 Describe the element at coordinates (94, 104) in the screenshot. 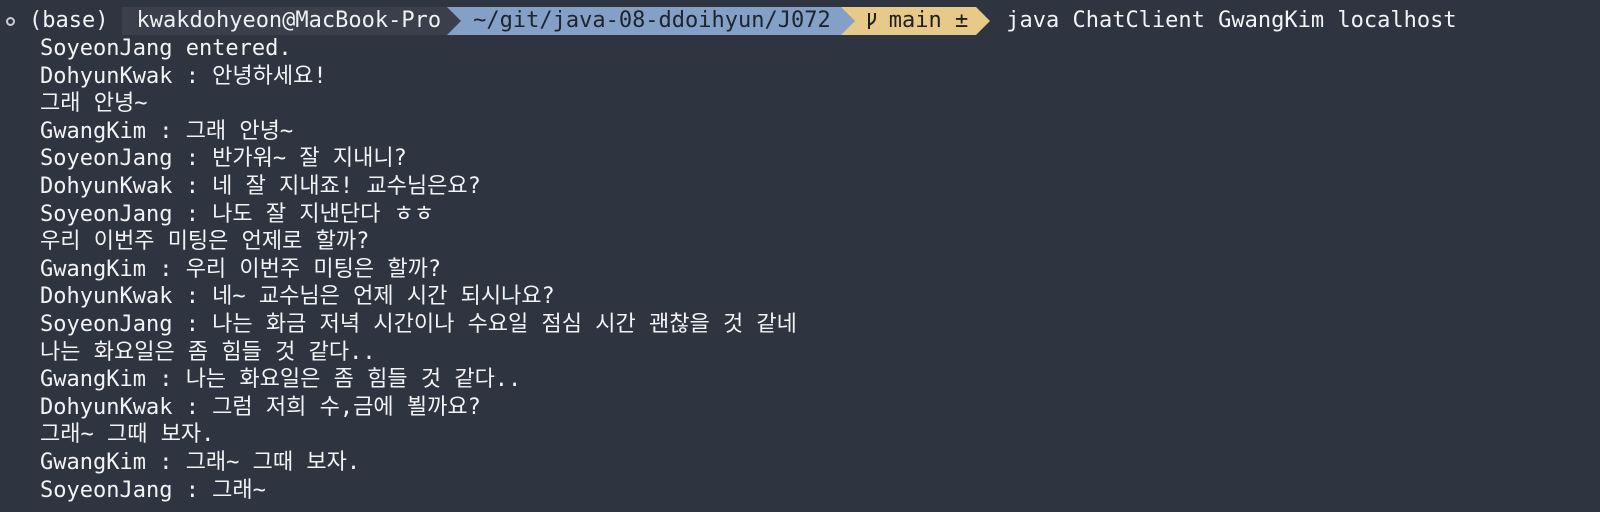

I see `output-line: 그래 안녕~` at that location.